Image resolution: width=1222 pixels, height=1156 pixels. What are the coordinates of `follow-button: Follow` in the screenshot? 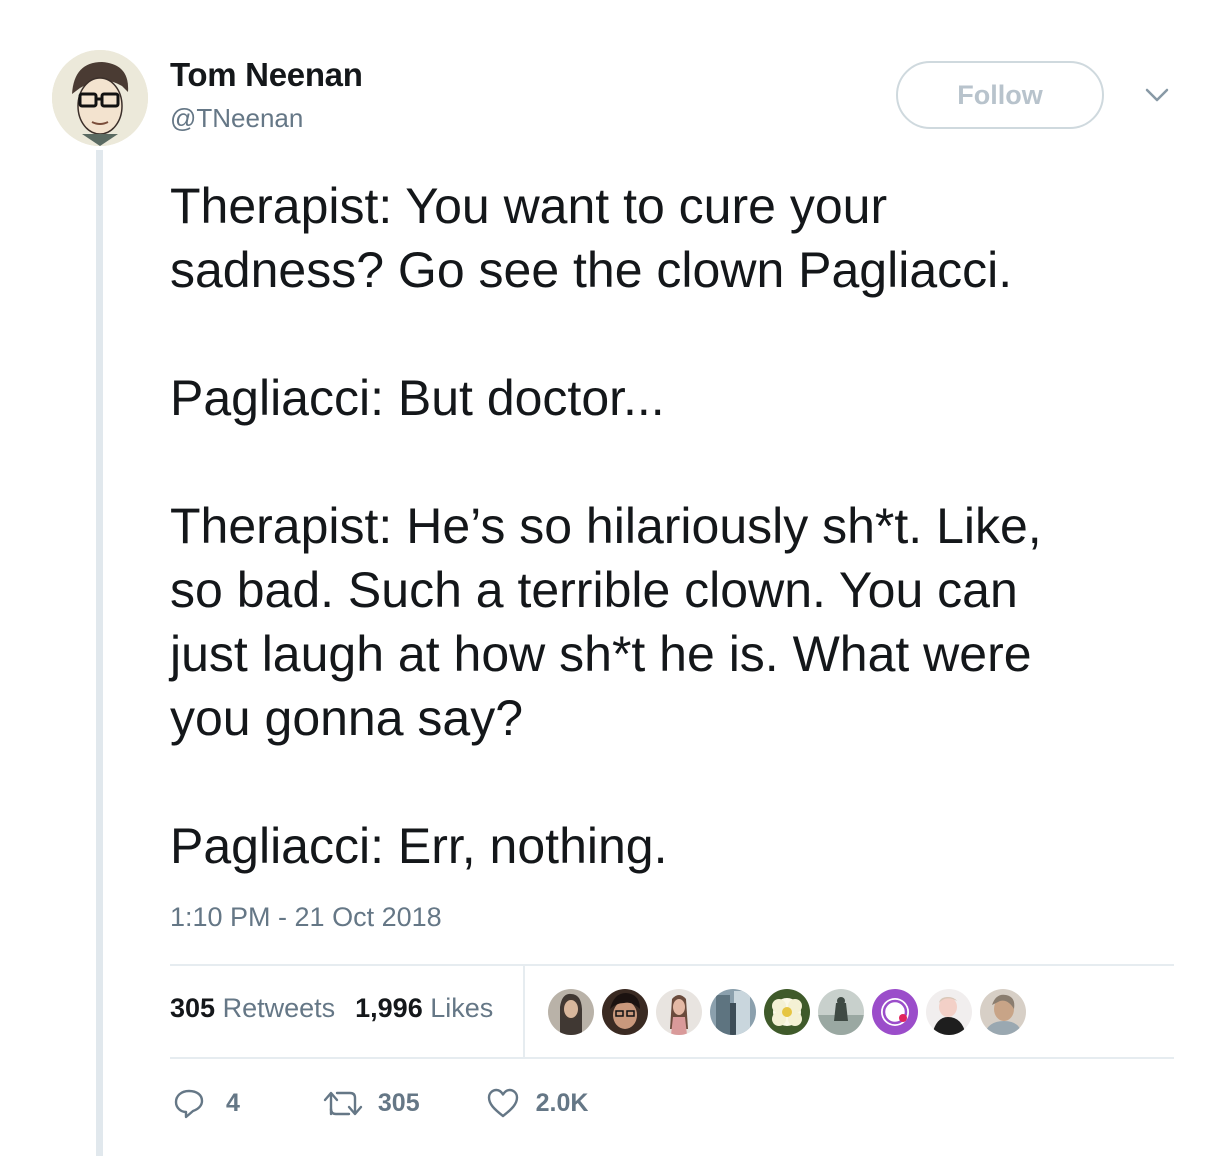 It's located at (1000, 95).